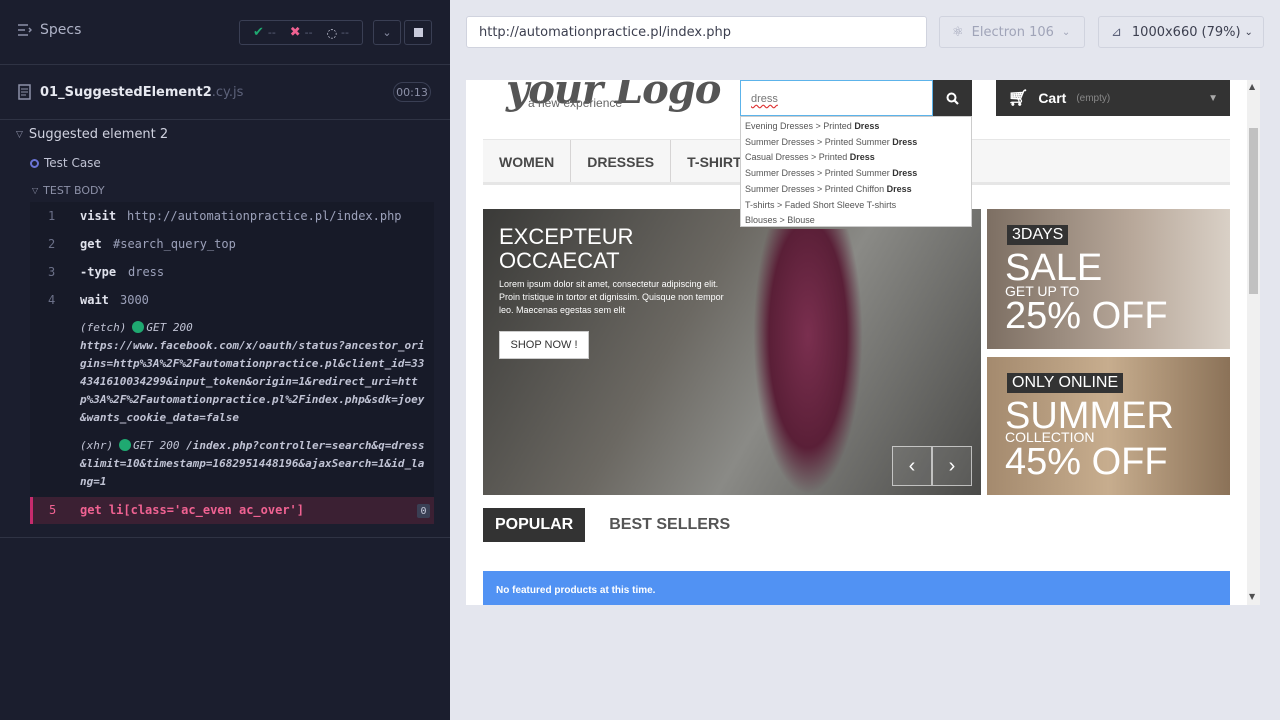 The image size is (1280, 720). Describe the element at coordinates (68, 190) in the screenshot. I see `test-body-section: ▽ TEST BODY` at that location.